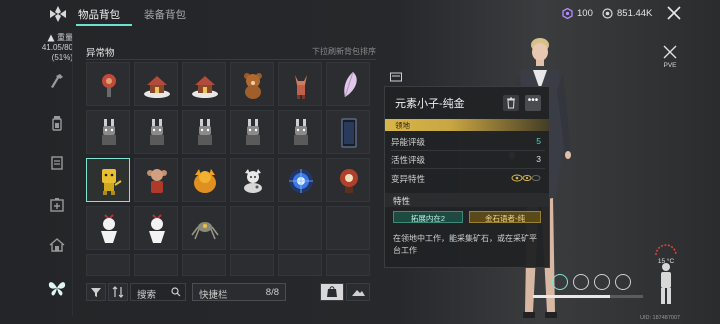 The image size is (720, 324). Describe the element at coordinates (205, 231) in the screenshot. I see `spider-bot-icon` at that location.